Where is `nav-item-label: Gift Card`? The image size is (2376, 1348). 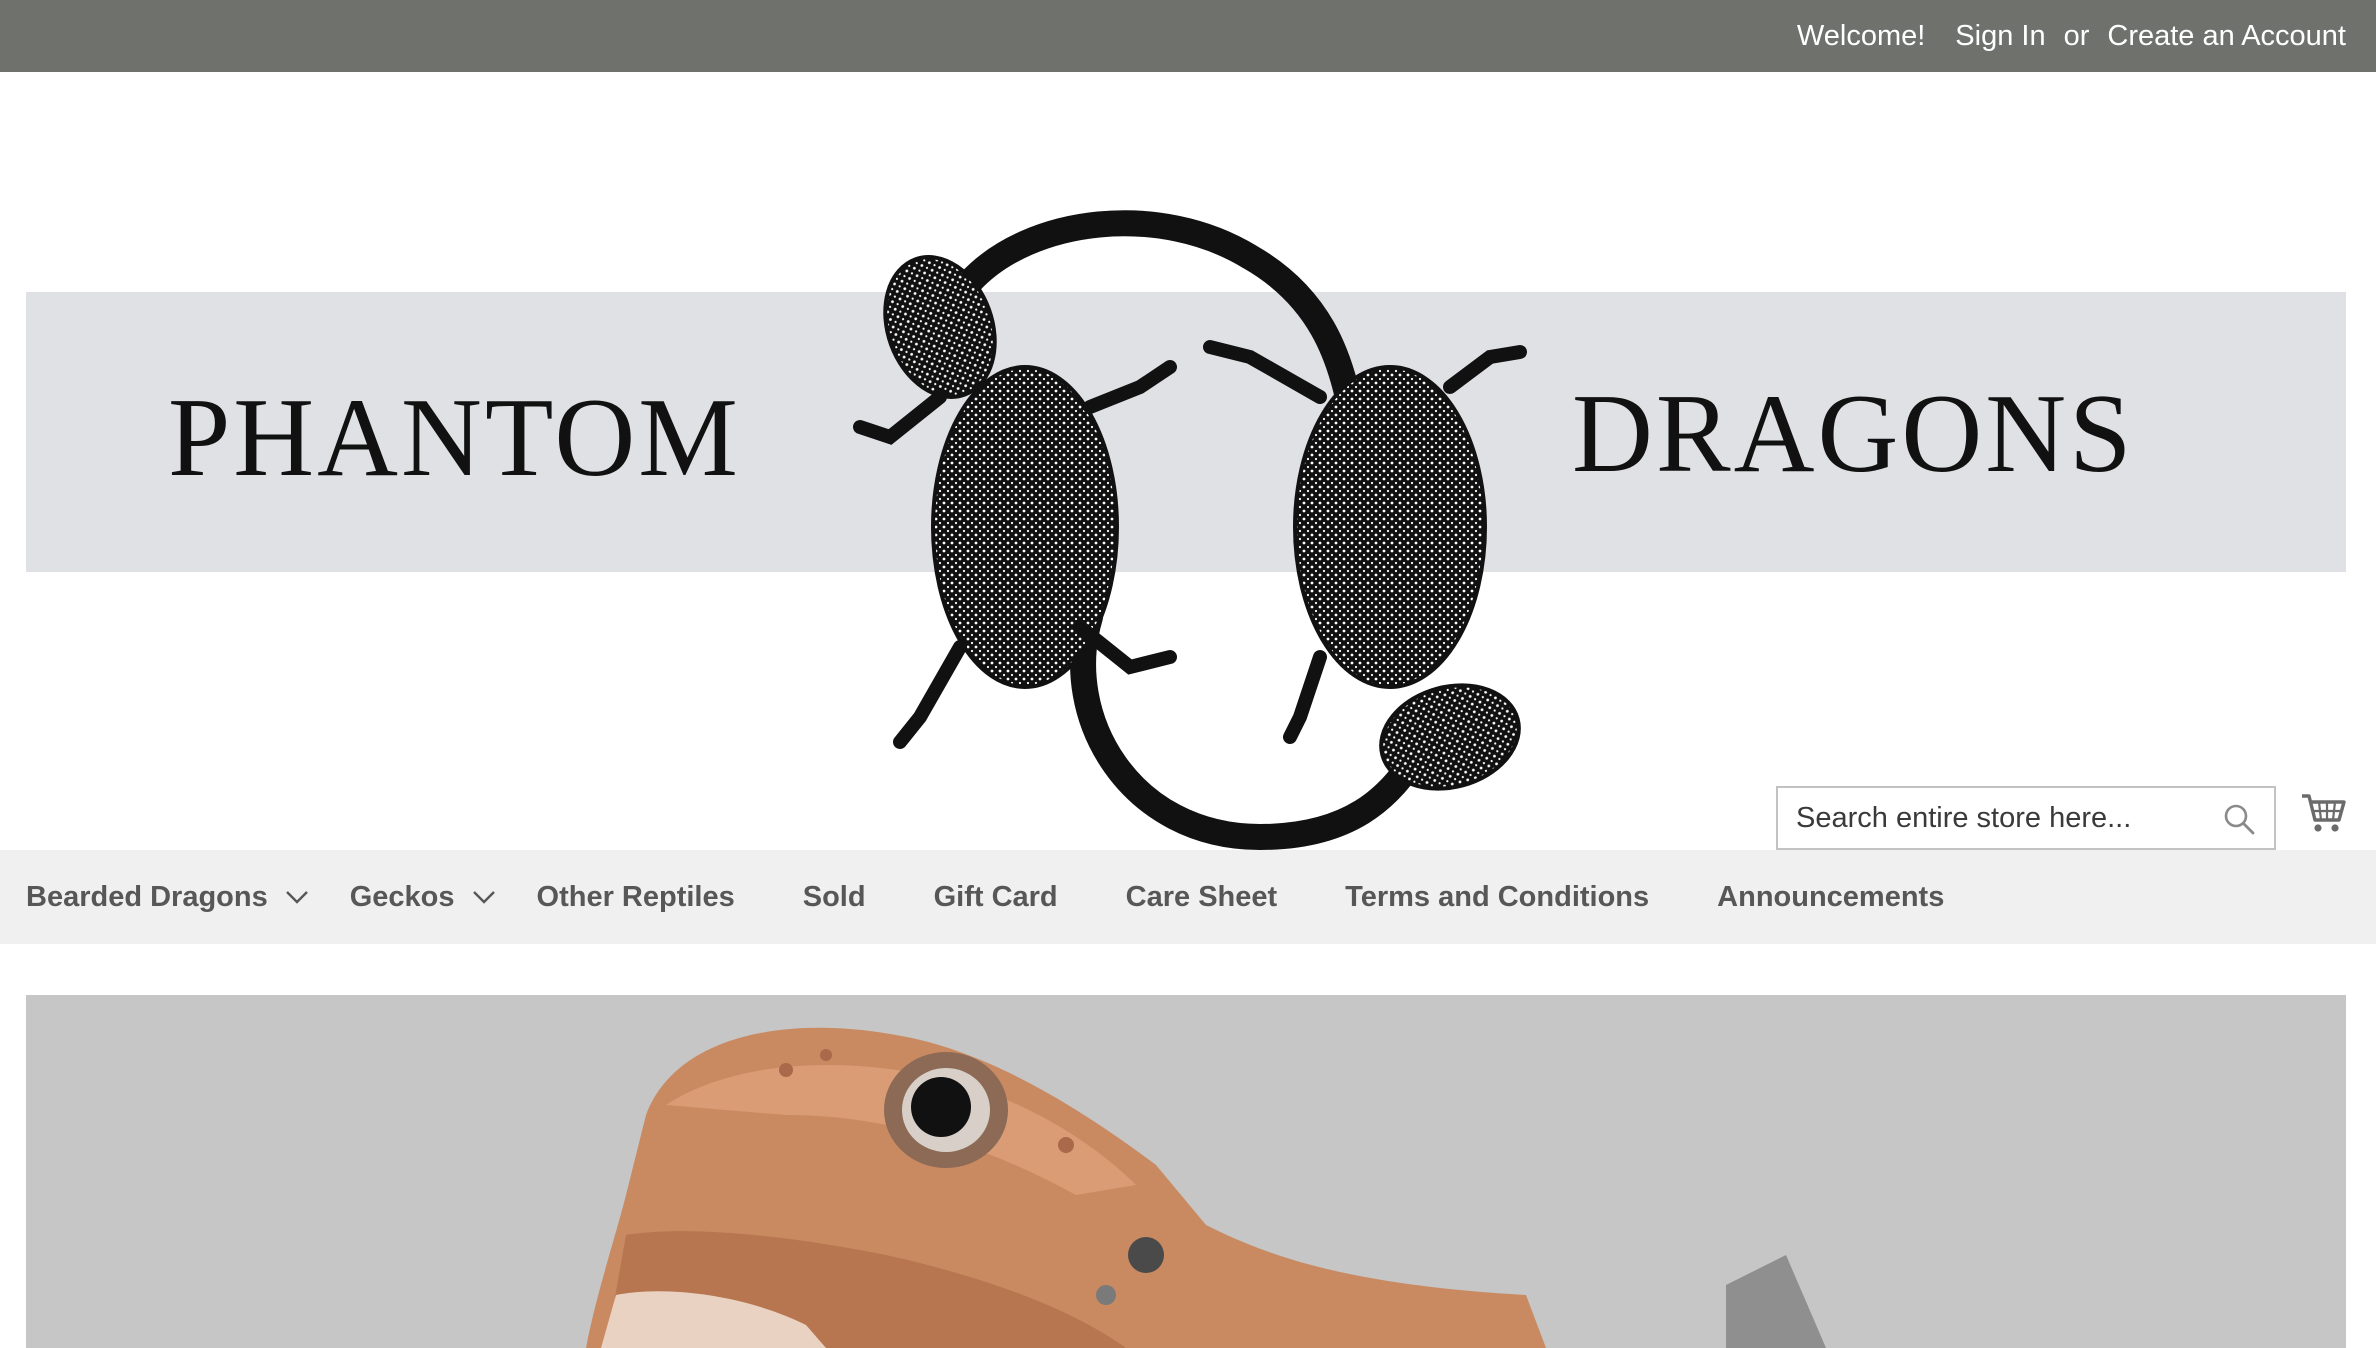
nav-item-label: Gift Card is located at coordinates (995, 896).